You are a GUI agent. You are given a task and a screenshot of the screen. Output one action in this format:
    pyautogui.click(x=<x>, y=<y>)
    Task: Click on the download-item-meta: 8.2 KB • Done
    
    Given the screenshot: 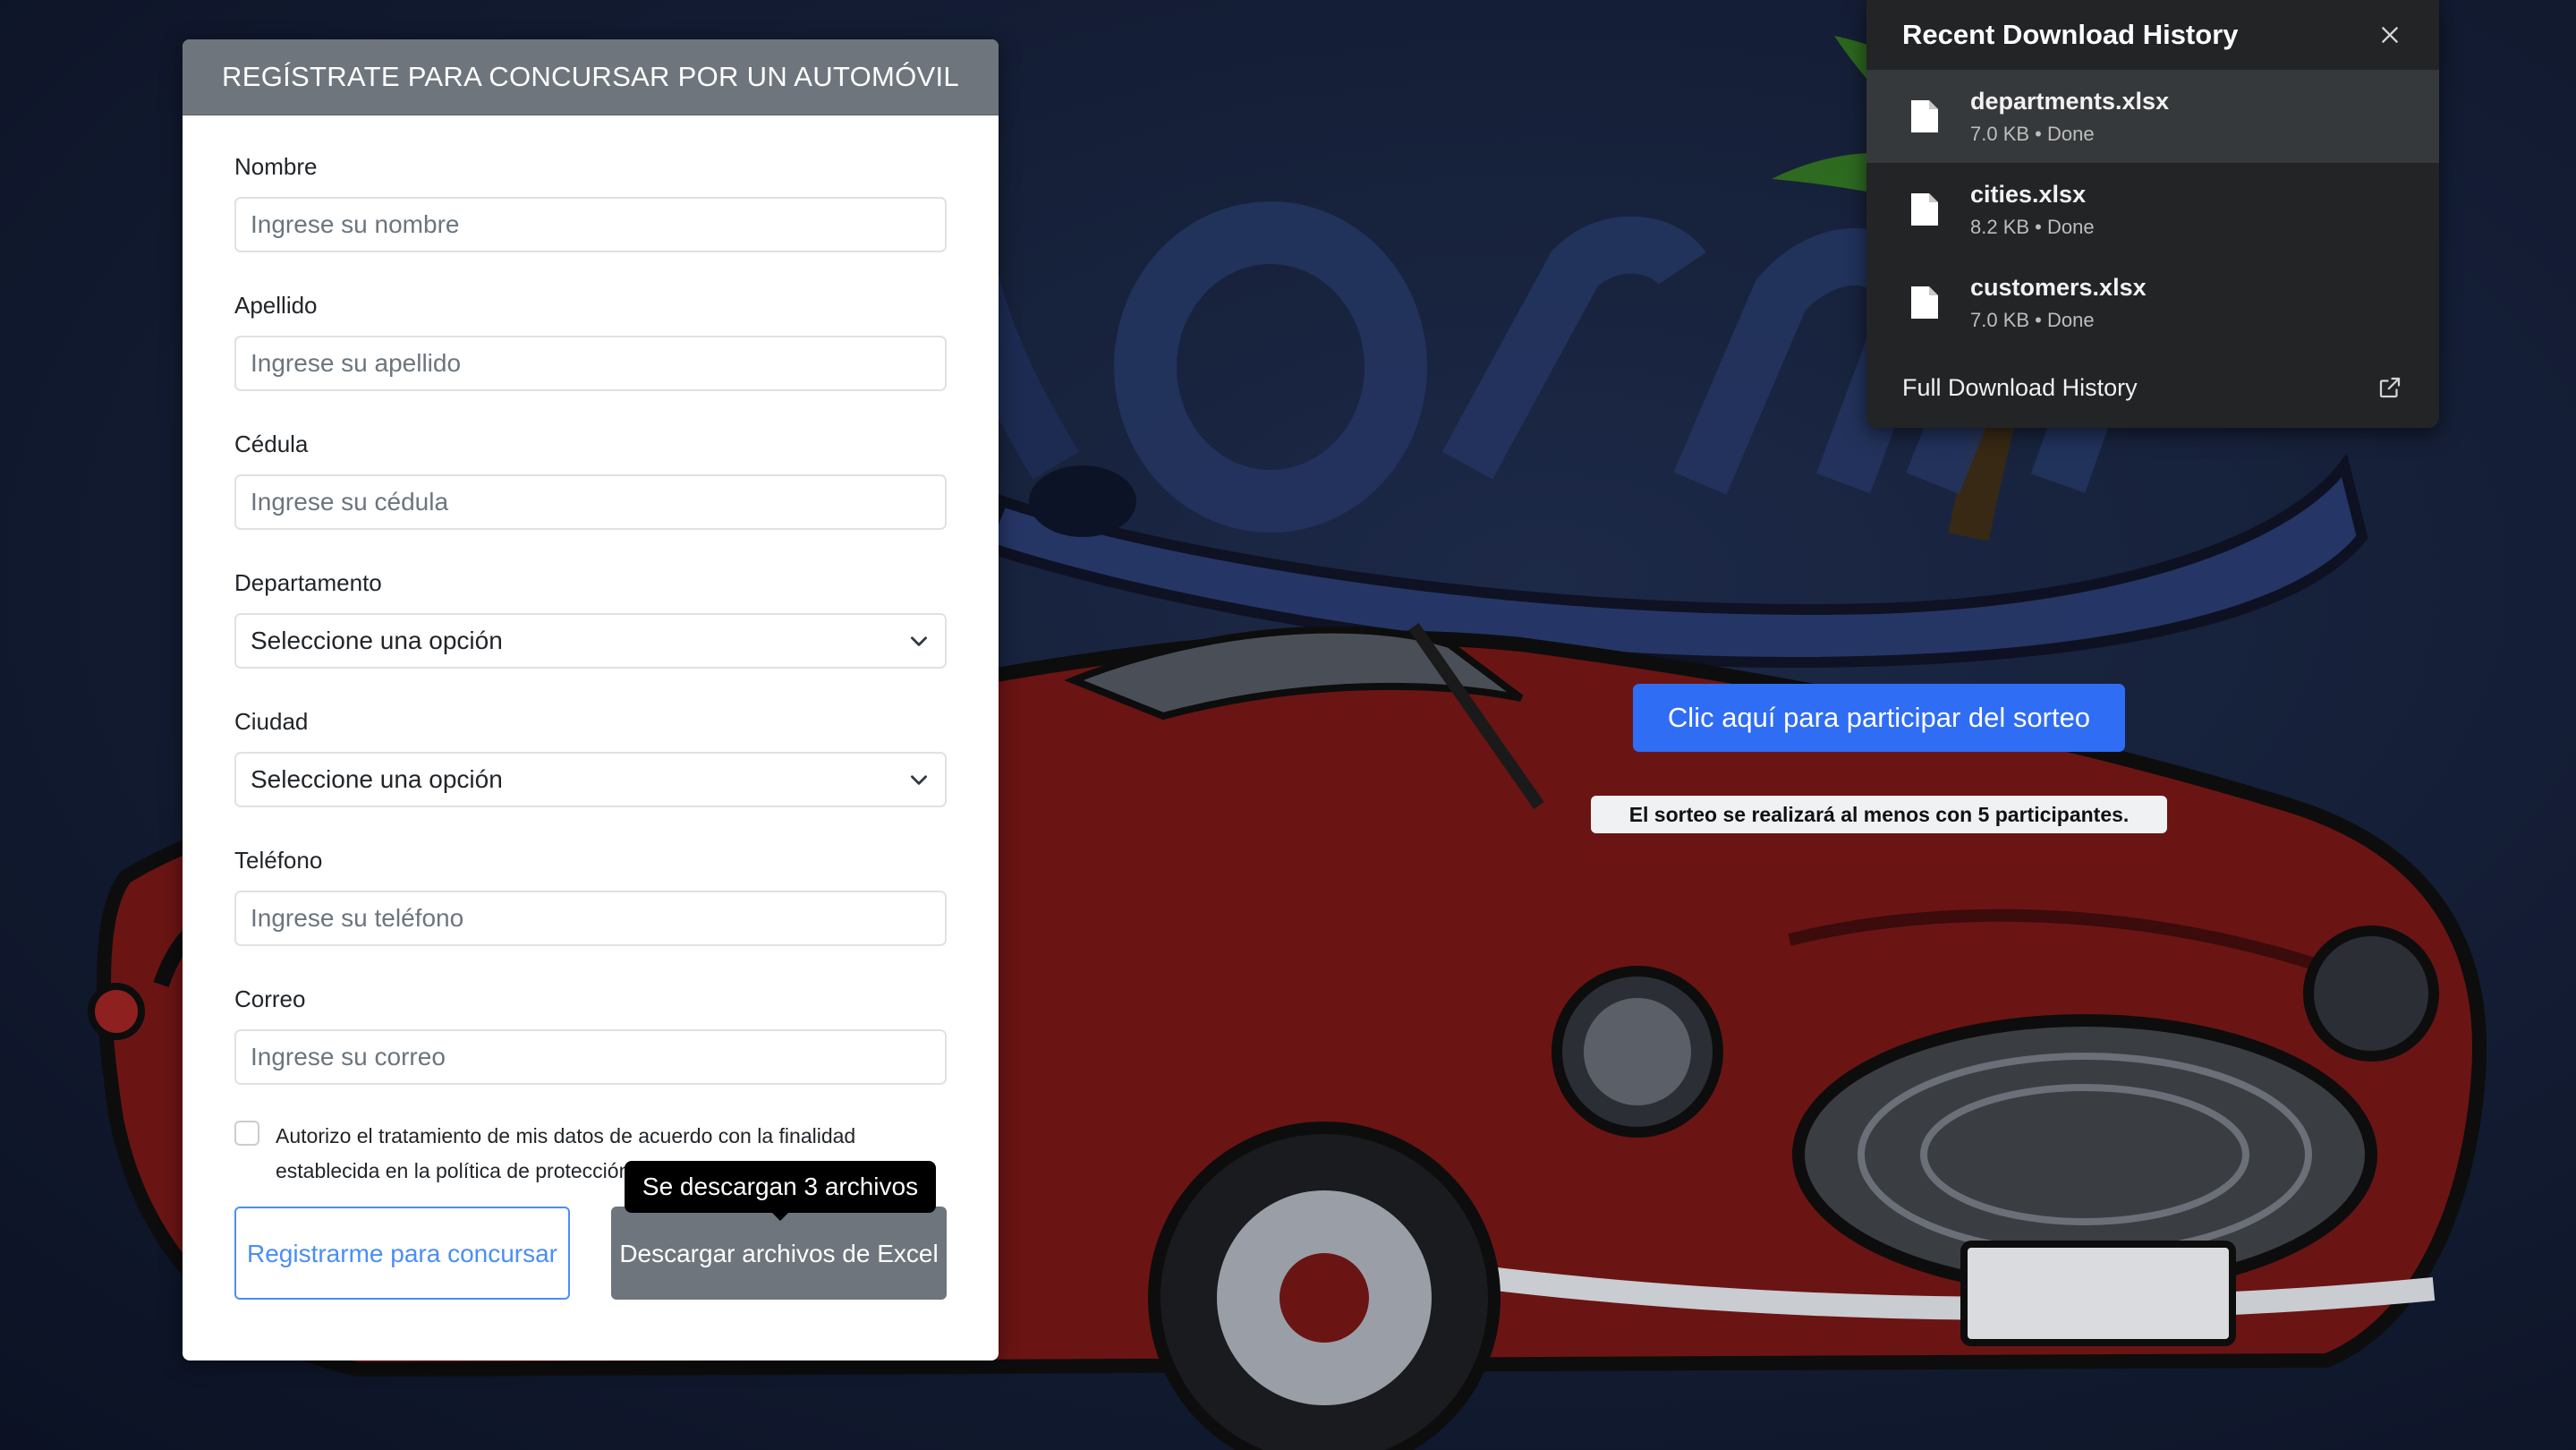 What is the action you would take?
    pyautogui.click(x=2032, y=226)
    